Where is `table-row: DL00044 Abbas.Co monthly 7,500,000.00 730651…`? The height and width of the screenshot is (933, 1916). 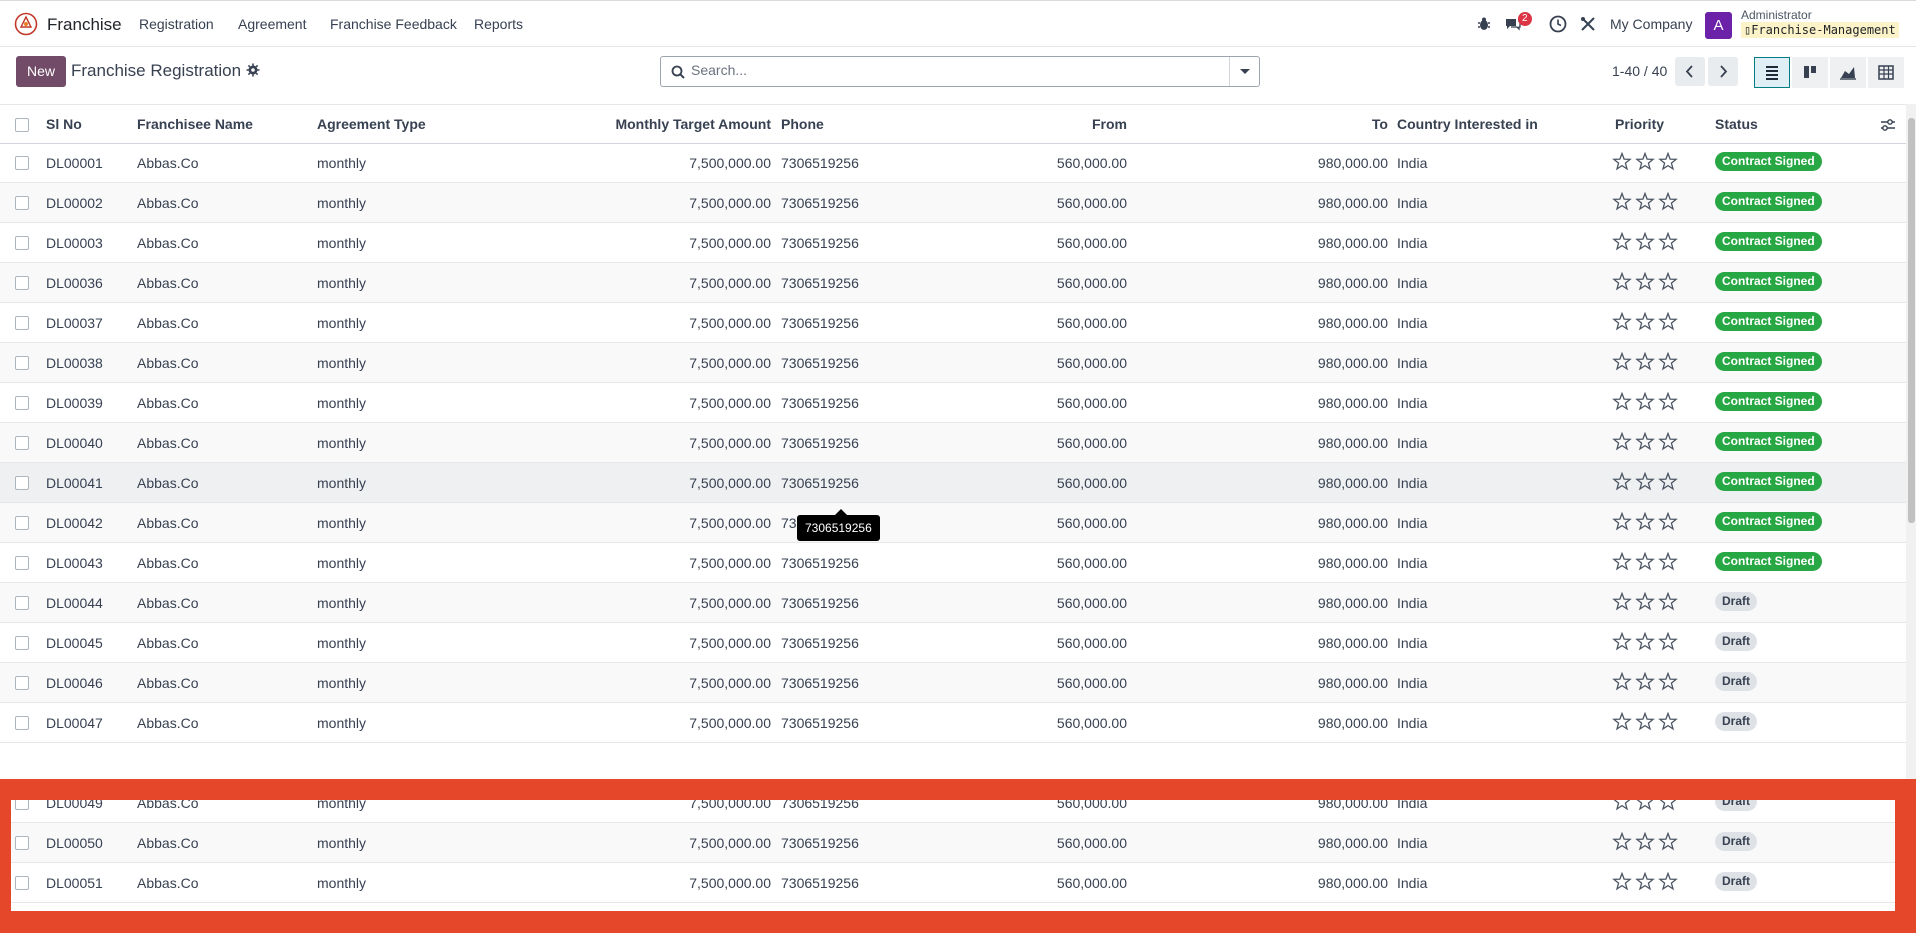
table-row: DL00044 Abbas.Co monthly 7,500,000.00 730651… is located at coordinates (953, 603).